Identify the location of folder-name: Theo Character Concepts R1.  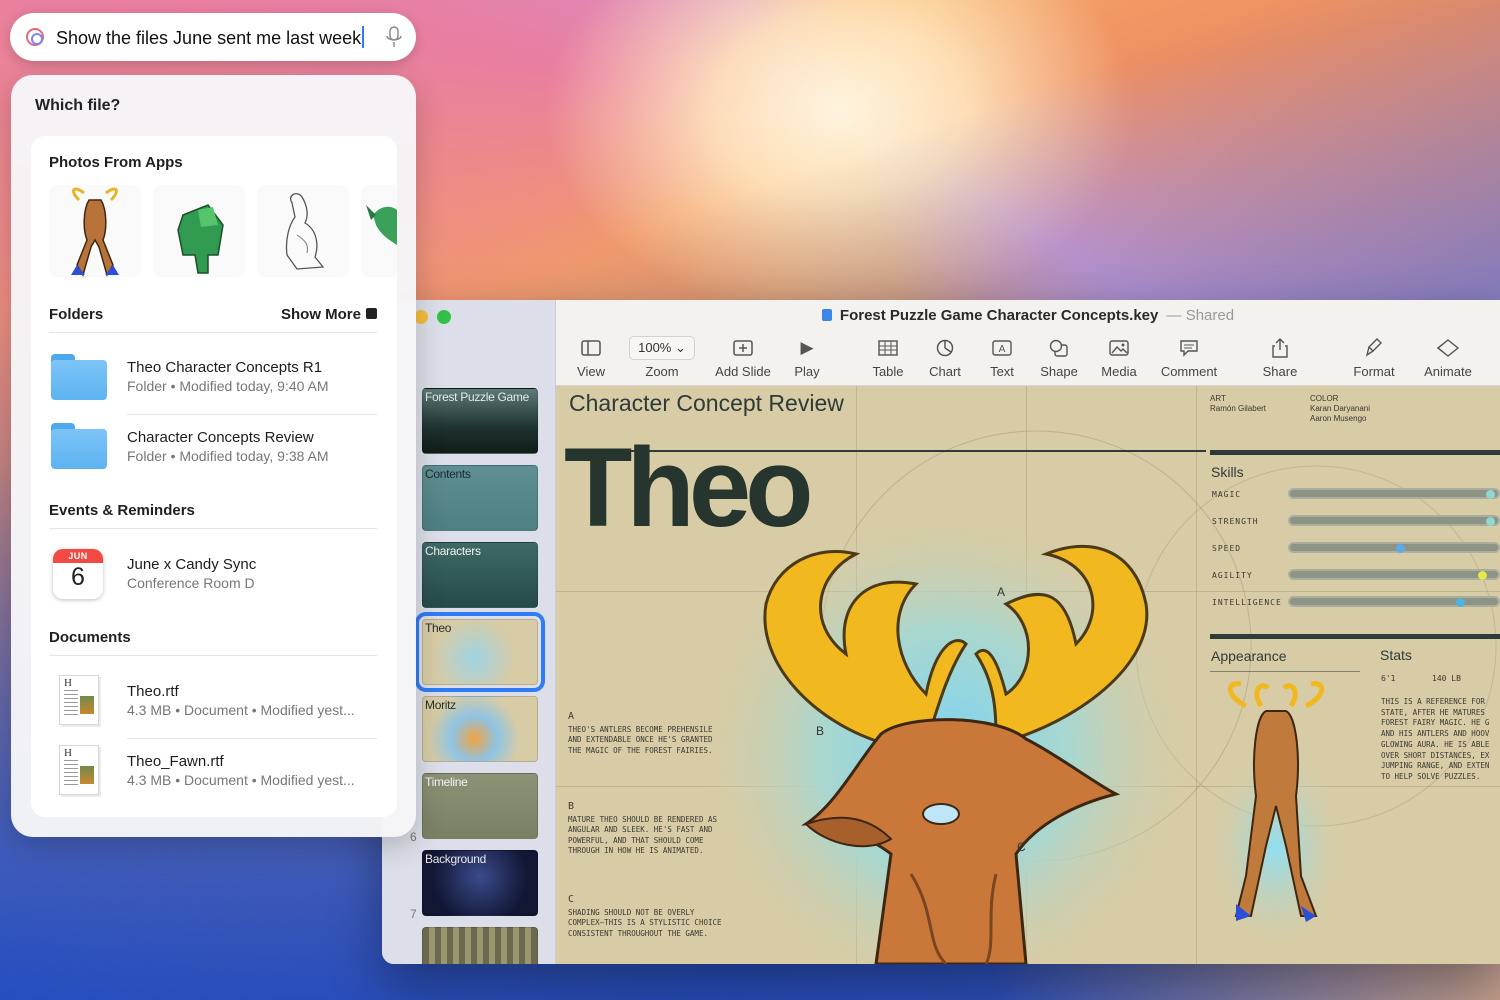
(225, 367).